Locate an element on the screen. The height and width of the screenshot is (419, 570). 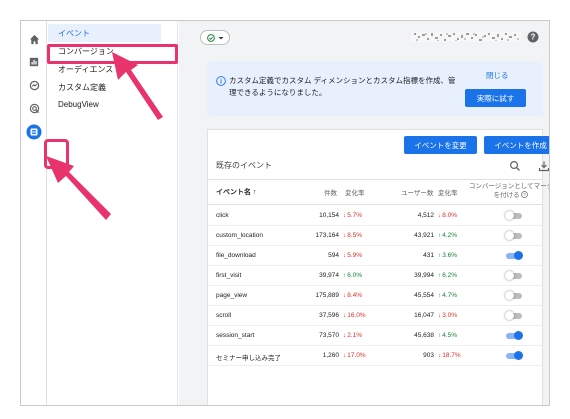
info-icon is located at coordinates (221, 81).